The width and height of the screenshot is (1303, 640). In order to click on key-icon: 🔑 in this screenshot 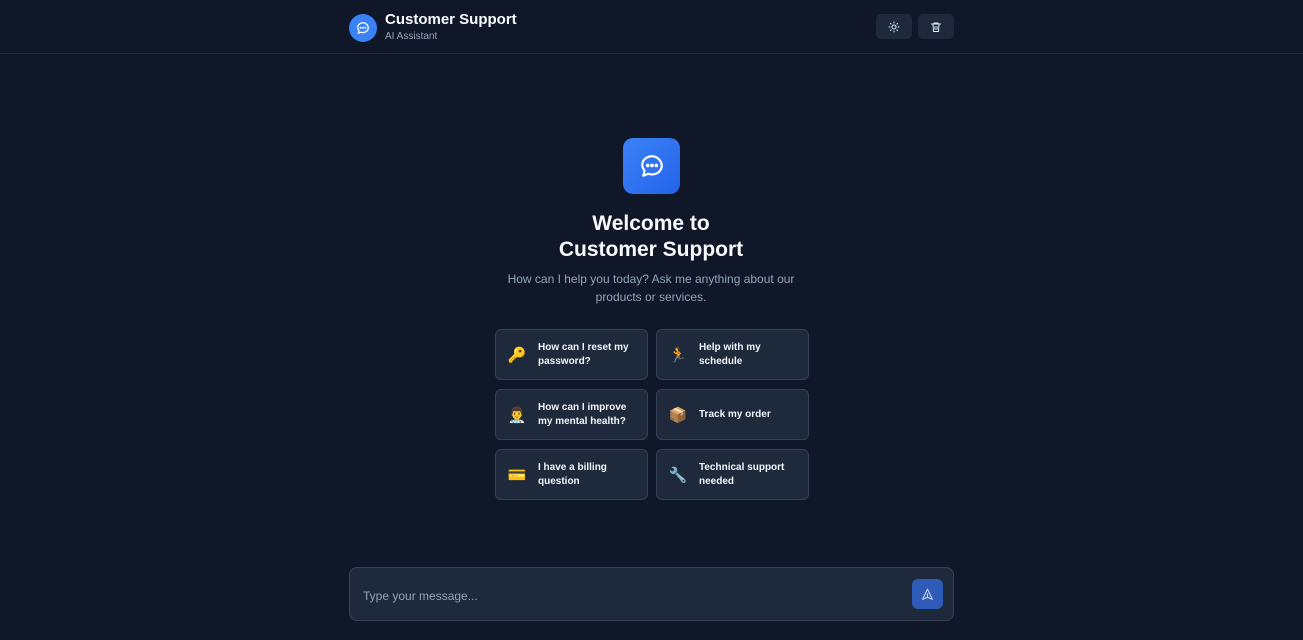, I will do `click(517, 355)`.